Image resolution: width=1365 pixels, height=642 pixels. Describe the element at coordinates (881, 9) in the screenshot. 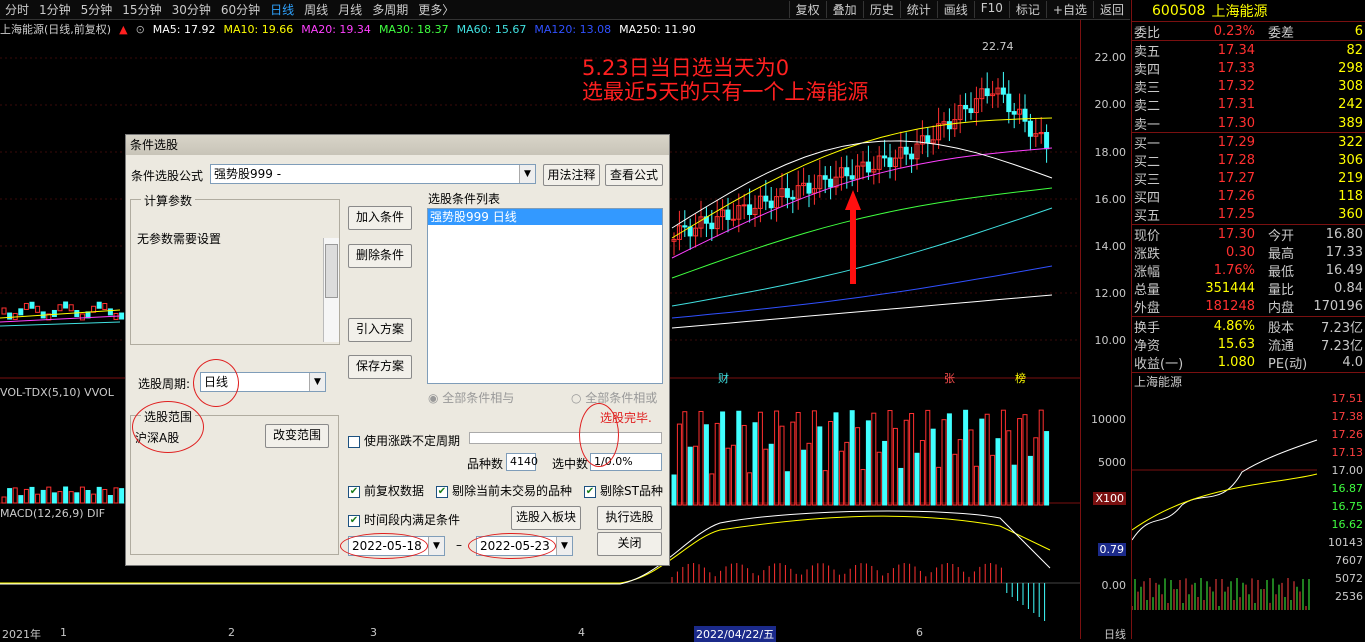

I see `toolbar-button: 历史` at that location.